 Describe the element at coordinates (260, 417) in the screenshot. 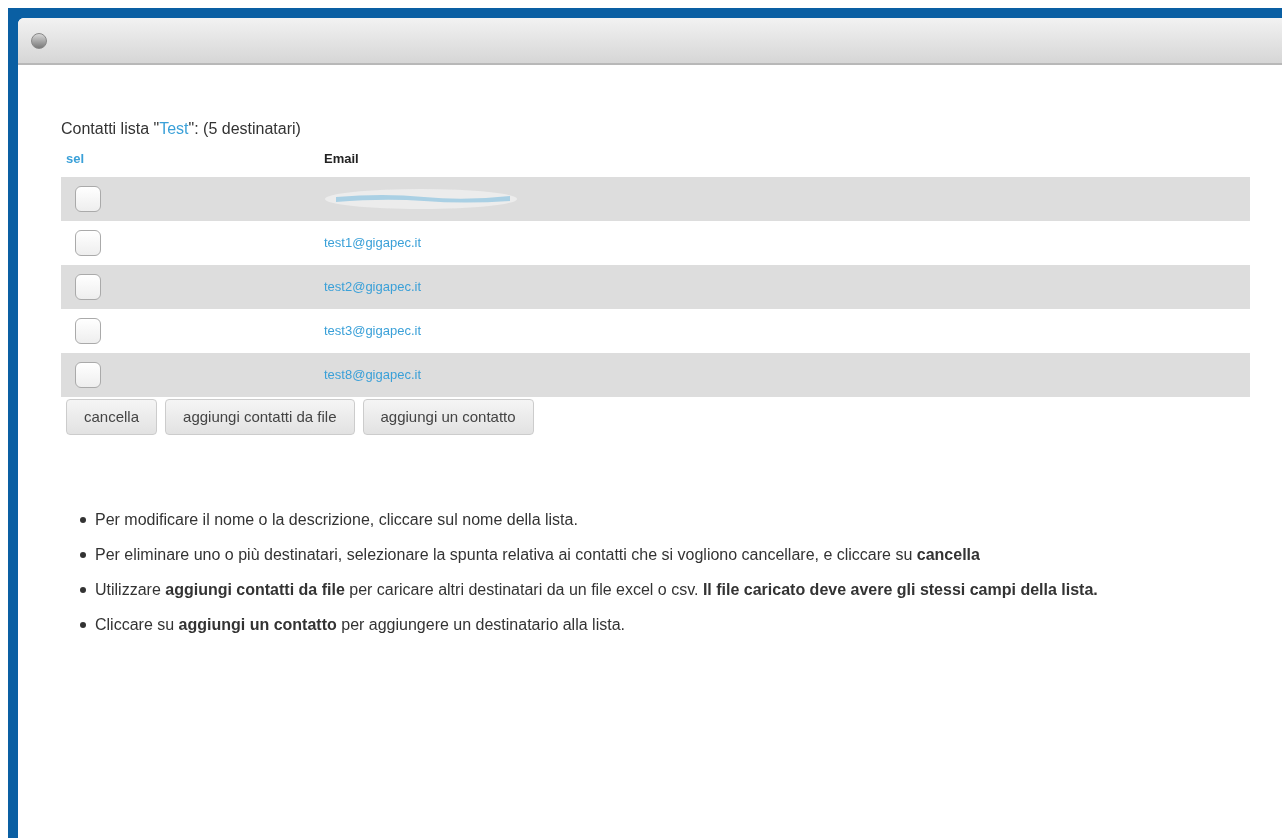

I see `action-button: aggiungi contatti da file` at that location.